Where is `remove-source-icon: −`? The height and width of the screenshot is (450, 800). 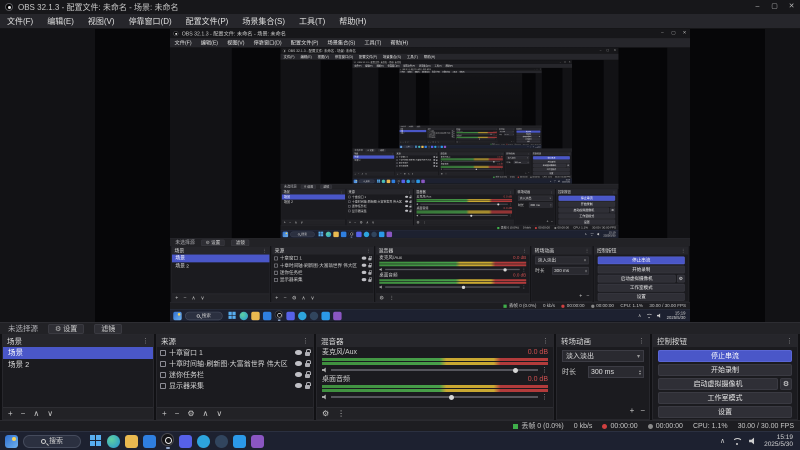
remove-source-icon: − is located at coordinates (177, 414).